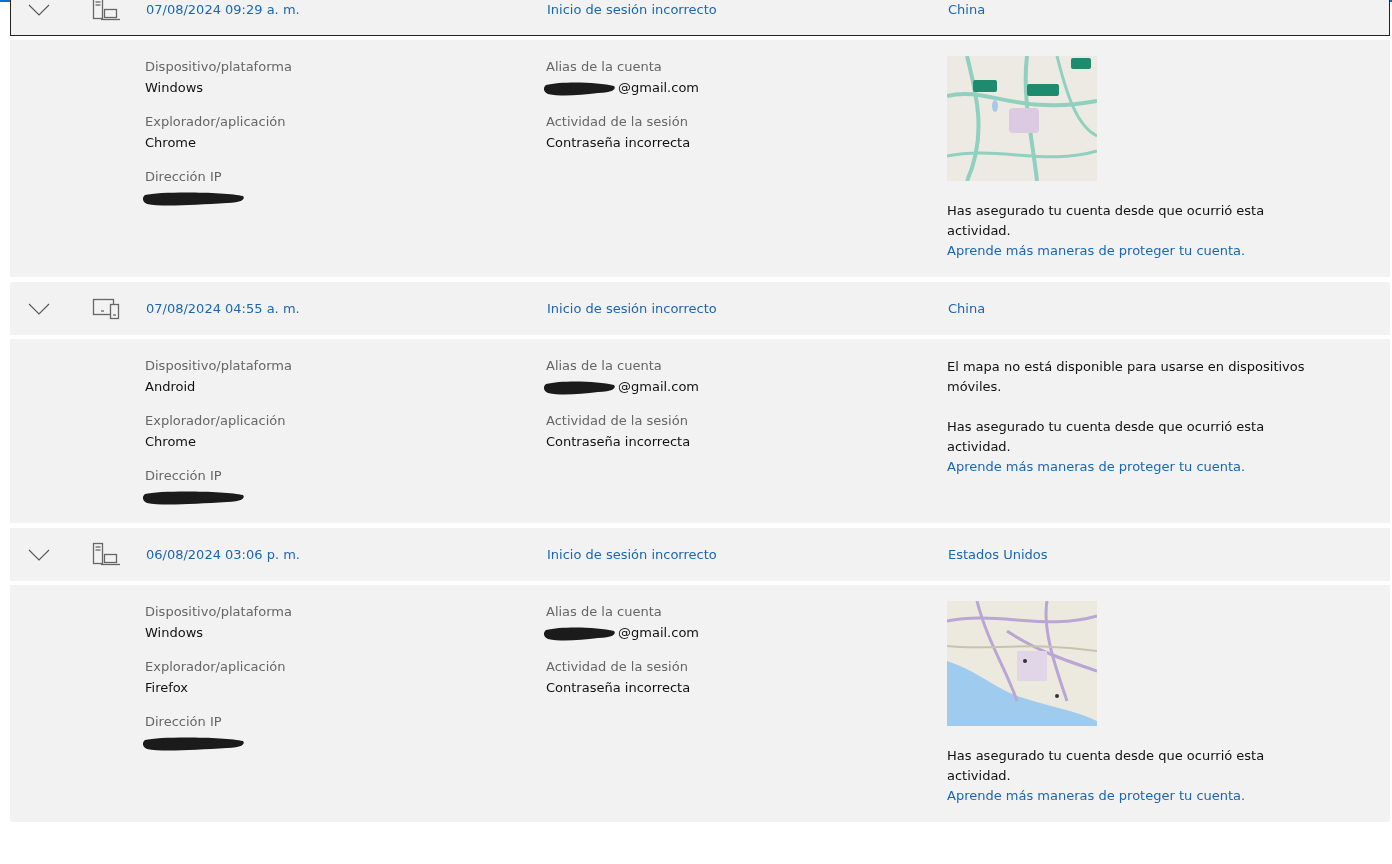  Describe the element at coordinates (167, 688) in the screenshot. I see `field-value: Firefox` at that location.